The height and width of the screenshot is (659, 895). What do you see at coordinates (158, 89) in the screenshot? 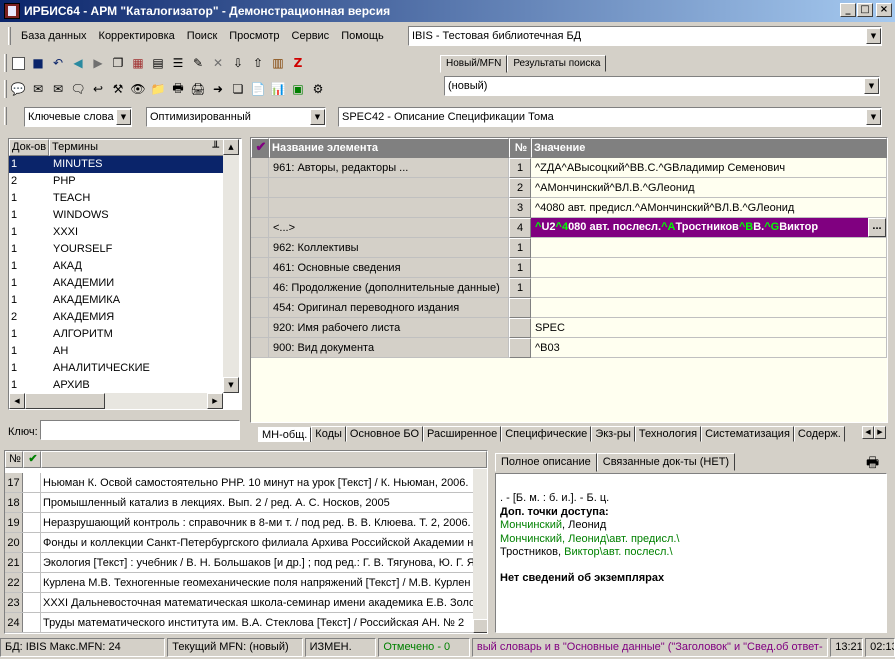
I see `folder-icon: 📁` at bounding box center [158, 89].